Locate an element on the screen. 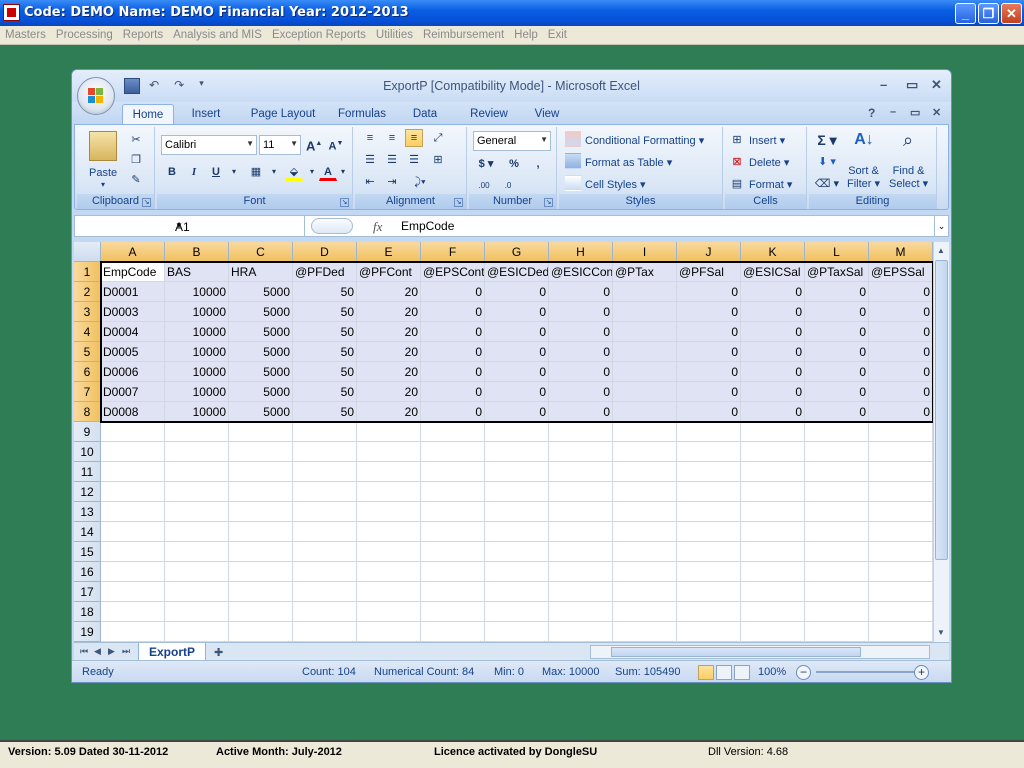 This screenshot has height=768, width=1024. header-cell: HRA is located at coordinates (261, 272).